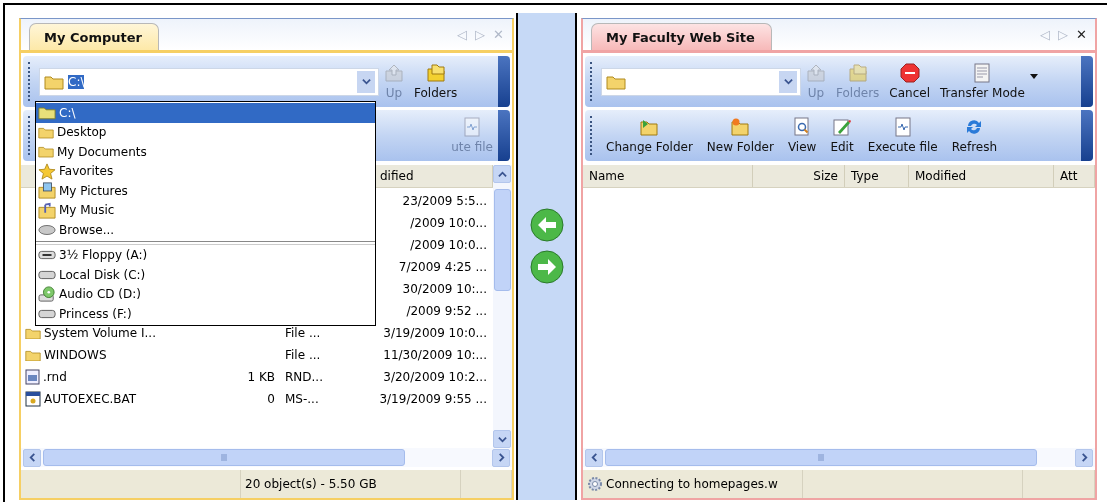  Describe the element at coordinates (205, 314) in the screenshot. I see `menu-item: Princess (F:)` at that location.